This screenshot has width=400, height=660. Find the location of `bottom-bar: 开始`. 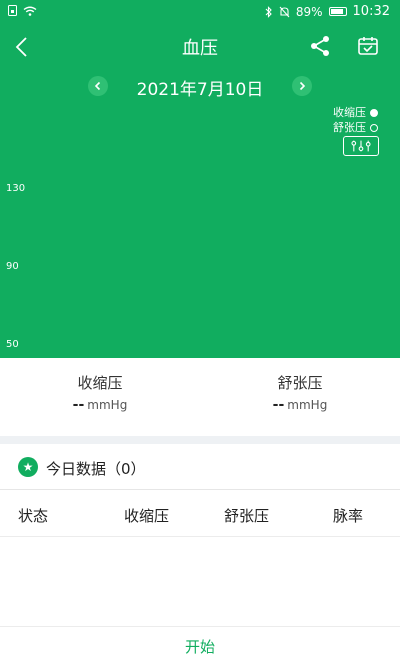

bottom-bar: 开始 is located at coordinates (200, 643).